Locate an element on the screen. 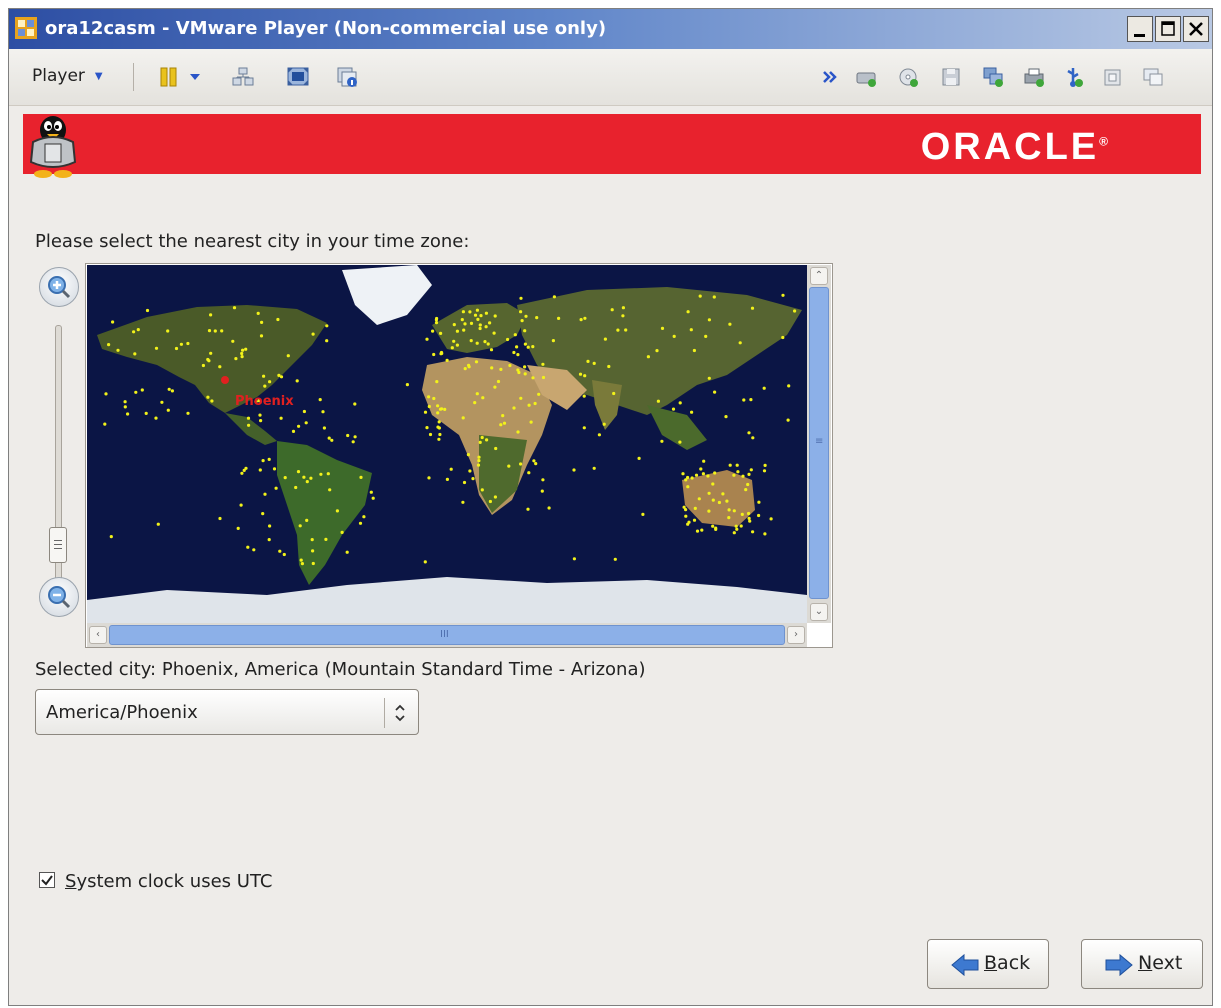 The image size is (1221, 1008). usb-icon is located at coordinates (1073, 77).